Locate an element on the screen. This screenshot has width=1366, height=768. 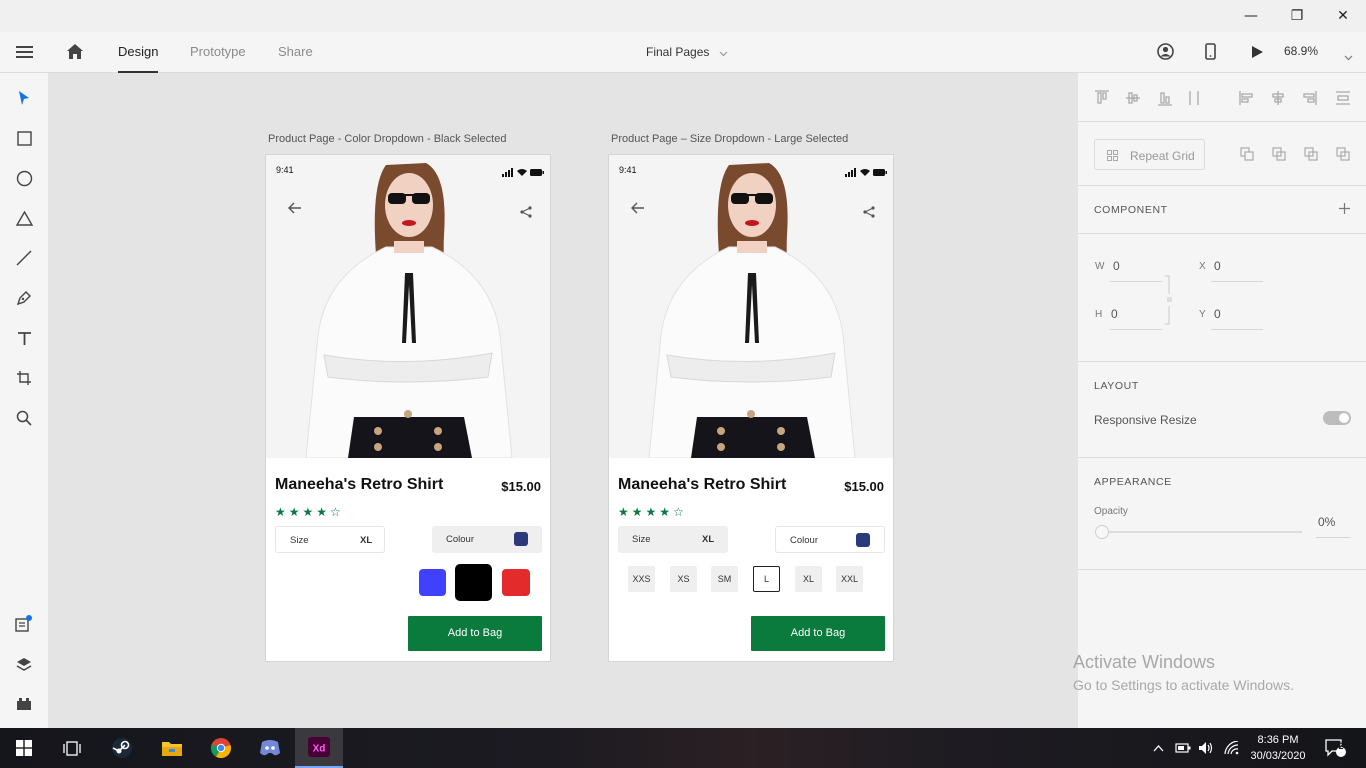
size-option-xxs: XXS is located at coordinates (641, 579).